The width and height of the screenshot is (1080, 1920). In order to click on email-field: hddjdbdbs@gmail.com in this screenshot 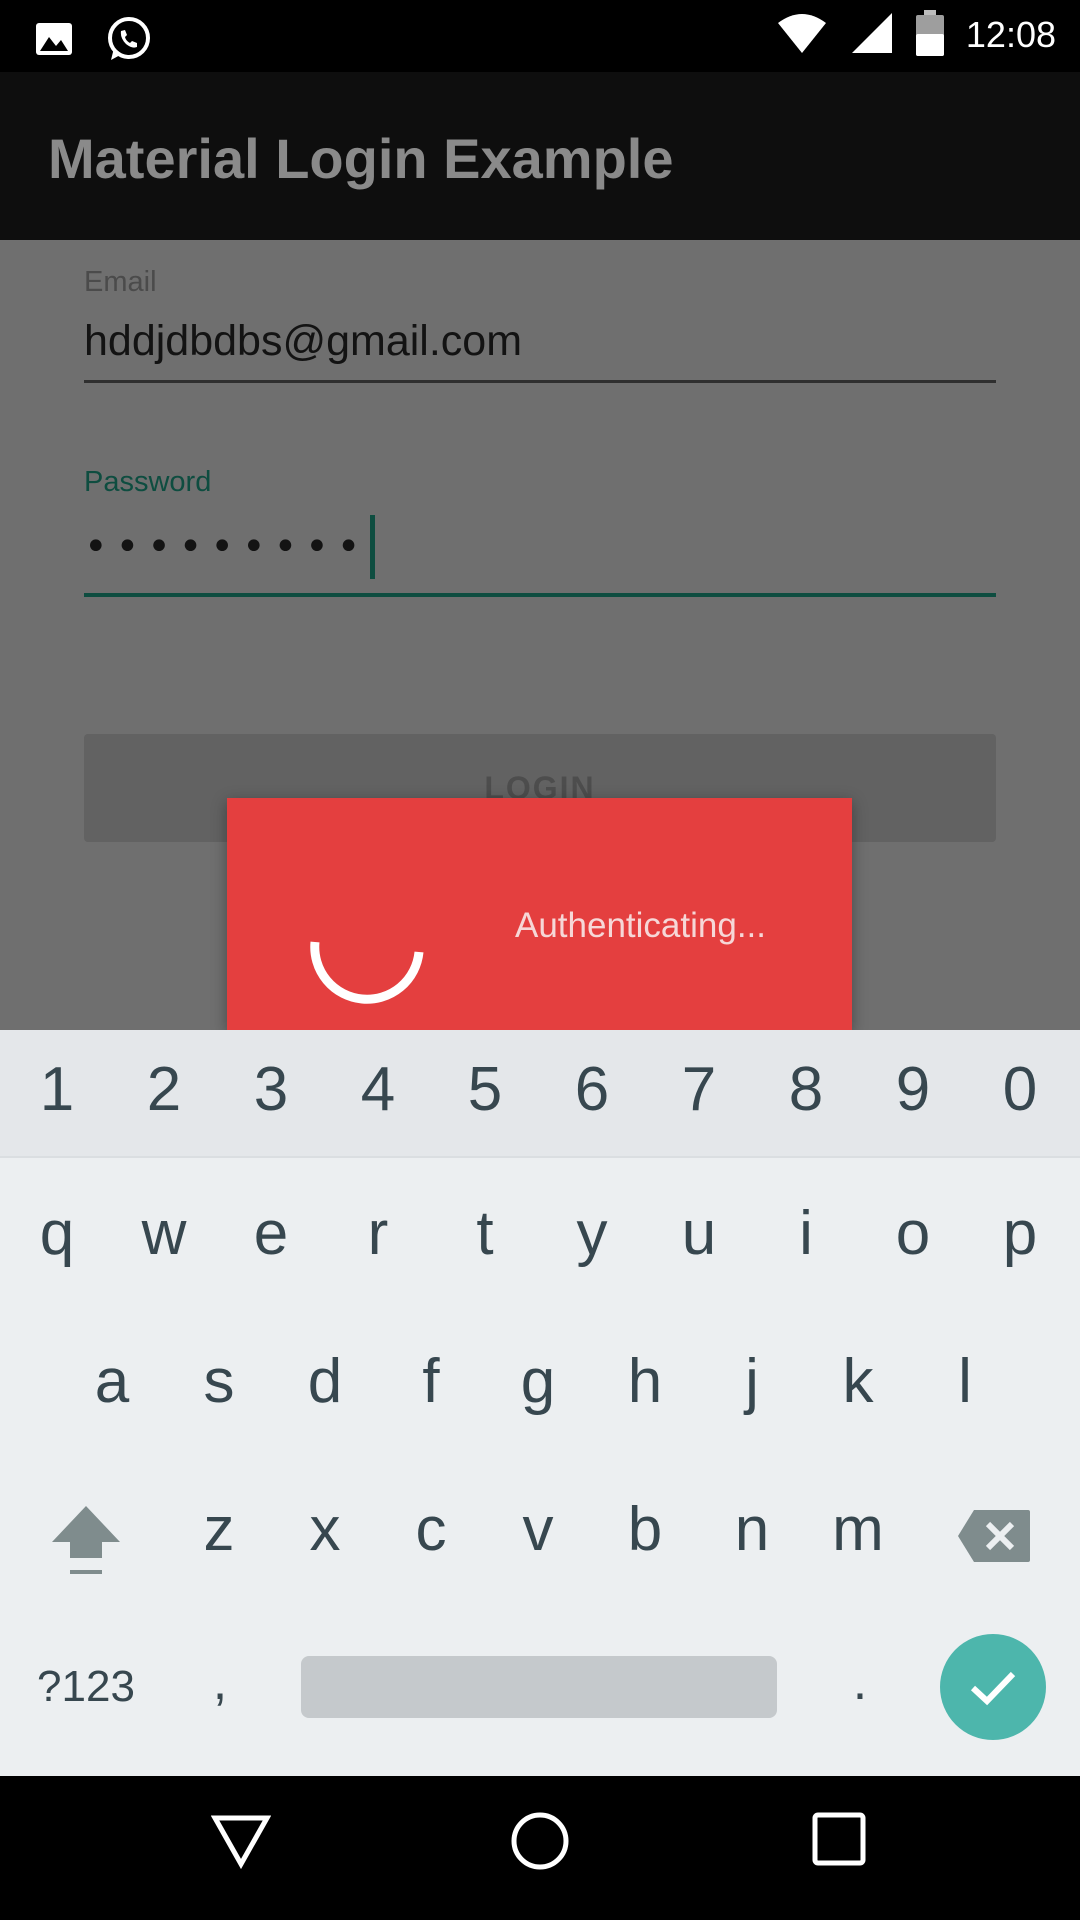, I will do `click(540, 341)`.